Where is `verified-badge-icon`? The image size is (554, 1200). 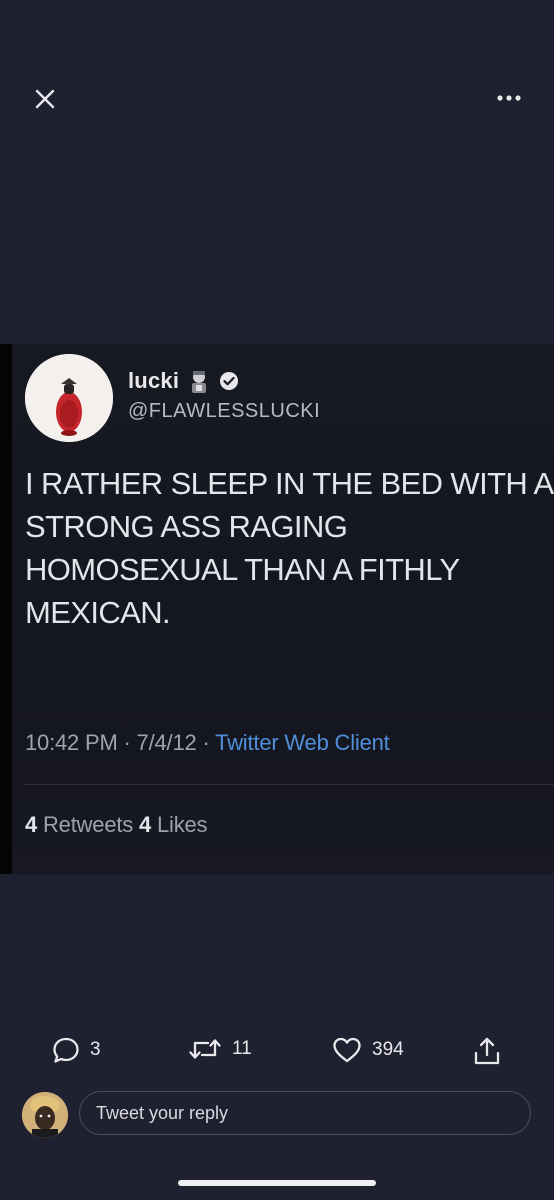 verified-badge-icon is located at coordinates (229, 381).